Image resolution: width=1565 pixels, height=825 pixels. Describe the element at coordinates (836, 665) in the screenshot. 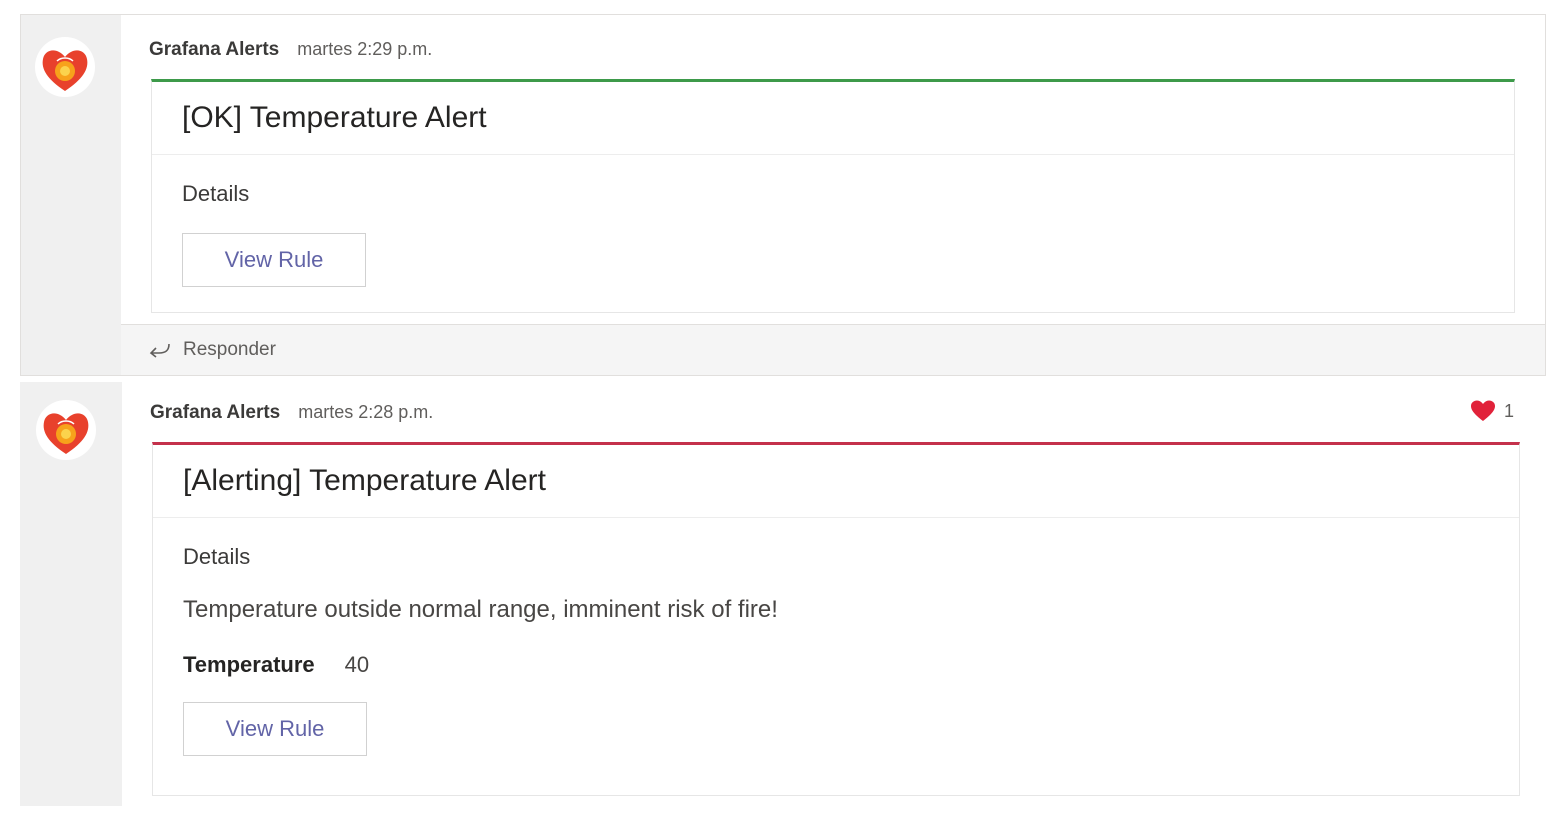

I see `fact-row: Temperature 40` at that location.